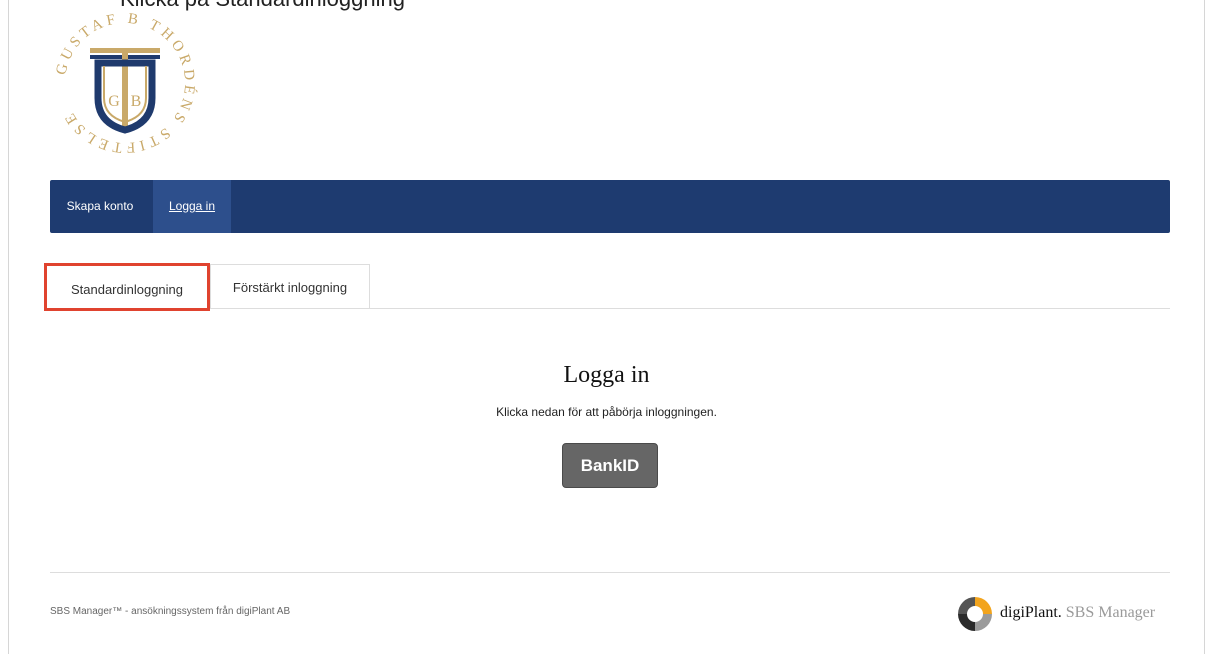 This screenshot has width=1213, height=654. I want to click on brand-primary: digiPlant., so click(1031, 612).